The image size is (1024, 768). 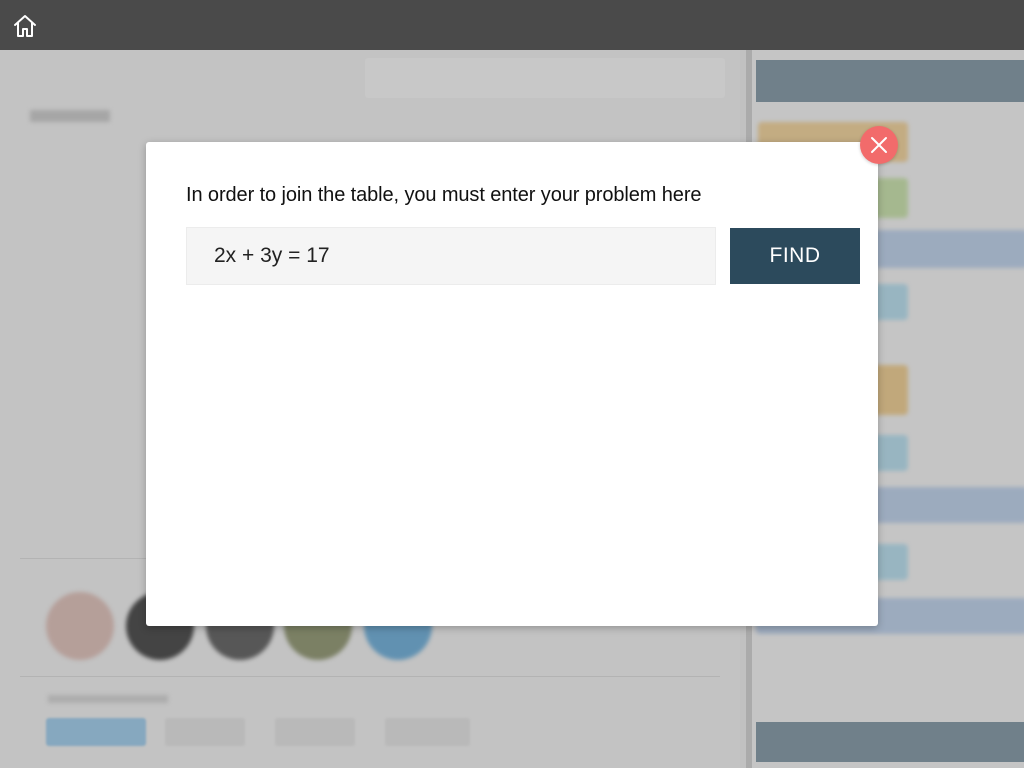 I want to click on close-icon, so click(x=879, y=145).